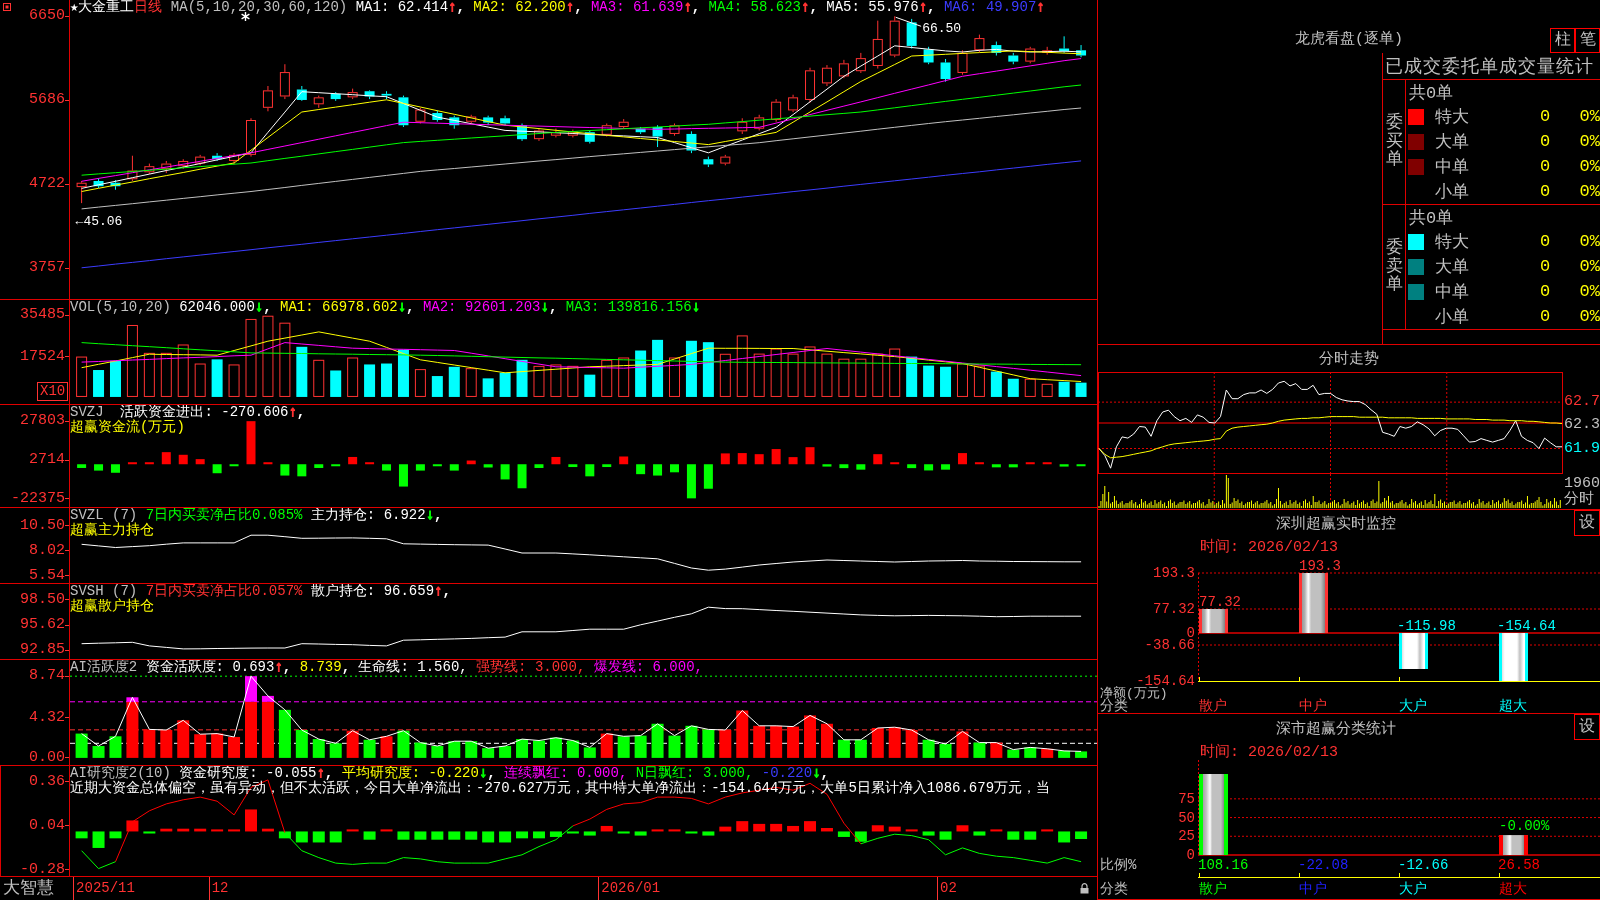 The width and height of the screenshot is (1600, 900). I want to click on axis-label: 2714, so click(47, 460).